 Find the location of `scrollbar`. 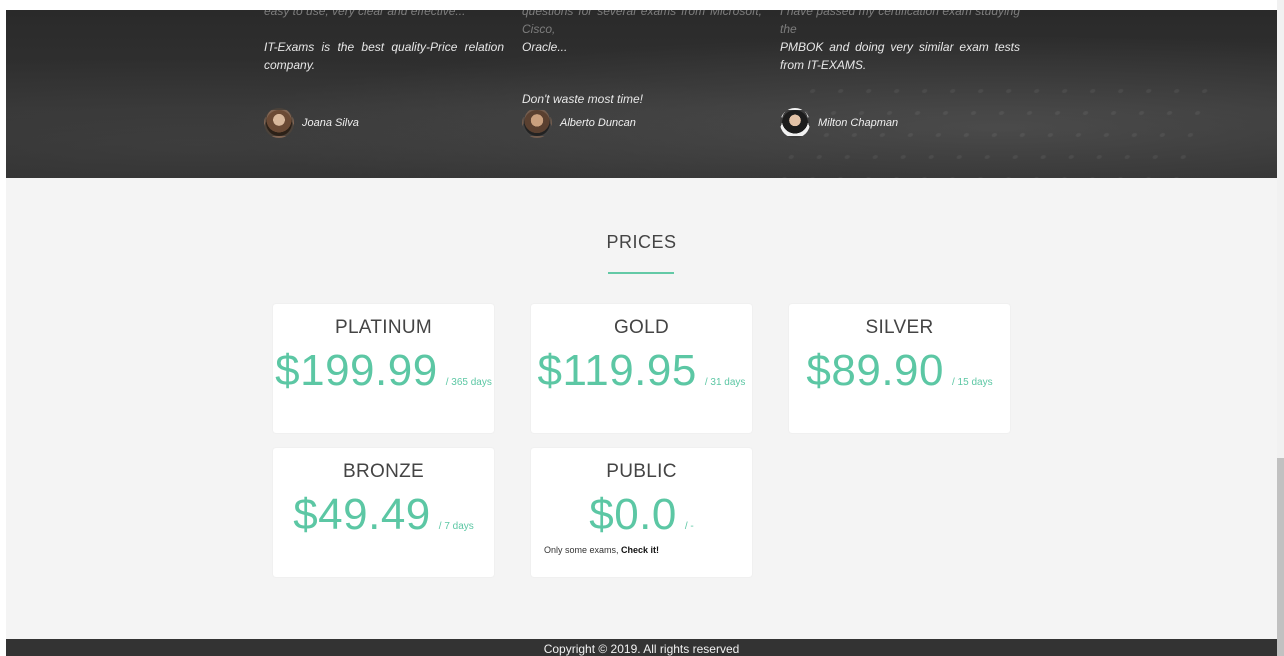

scrollbar is located at coordinates (1280, 328).